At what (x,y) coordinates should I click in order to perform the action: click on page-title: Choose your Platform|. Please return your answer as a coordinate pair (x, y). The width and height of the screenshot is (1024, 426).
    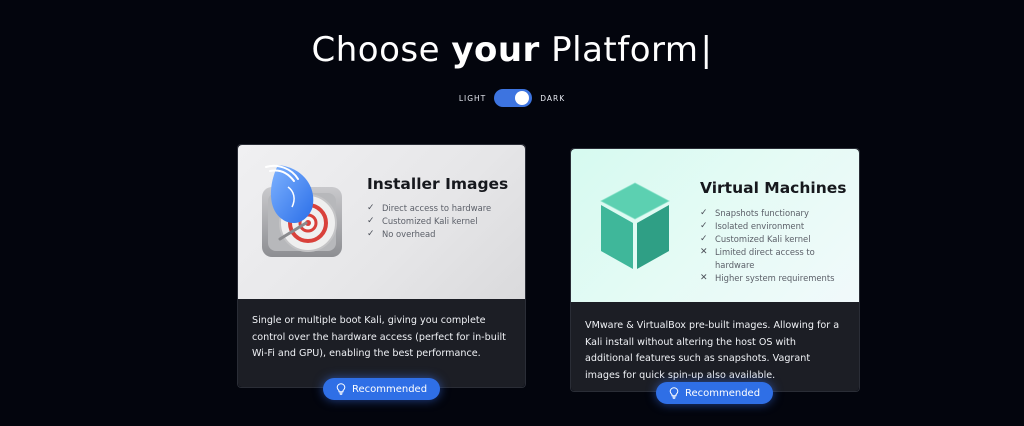
    Looking at the image, I should click on (512, 50).